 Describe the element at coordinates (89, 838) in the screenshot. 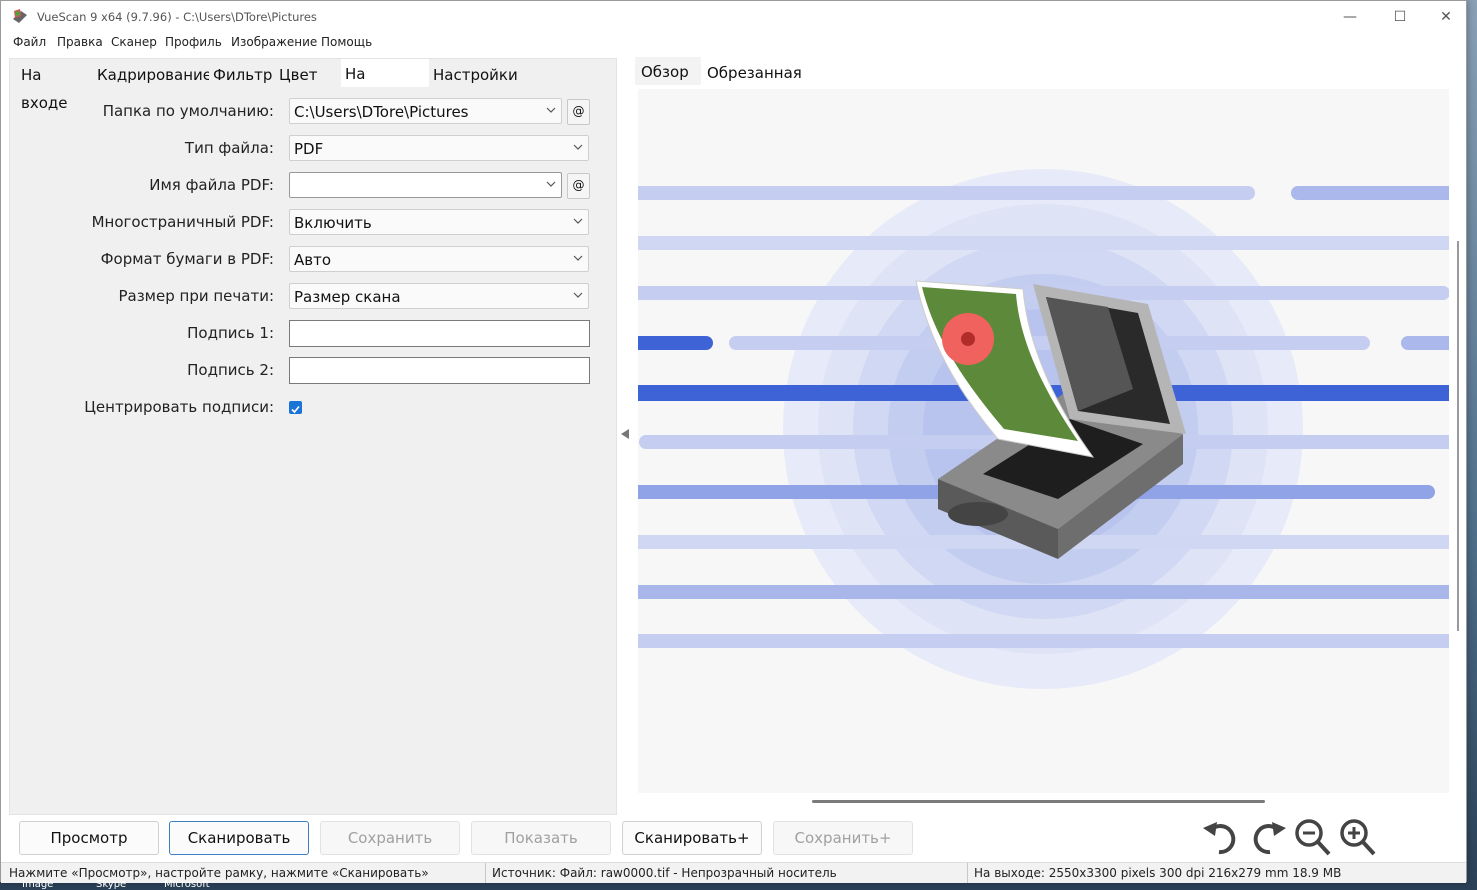

I see `preview-button: Просмотр` at that location.